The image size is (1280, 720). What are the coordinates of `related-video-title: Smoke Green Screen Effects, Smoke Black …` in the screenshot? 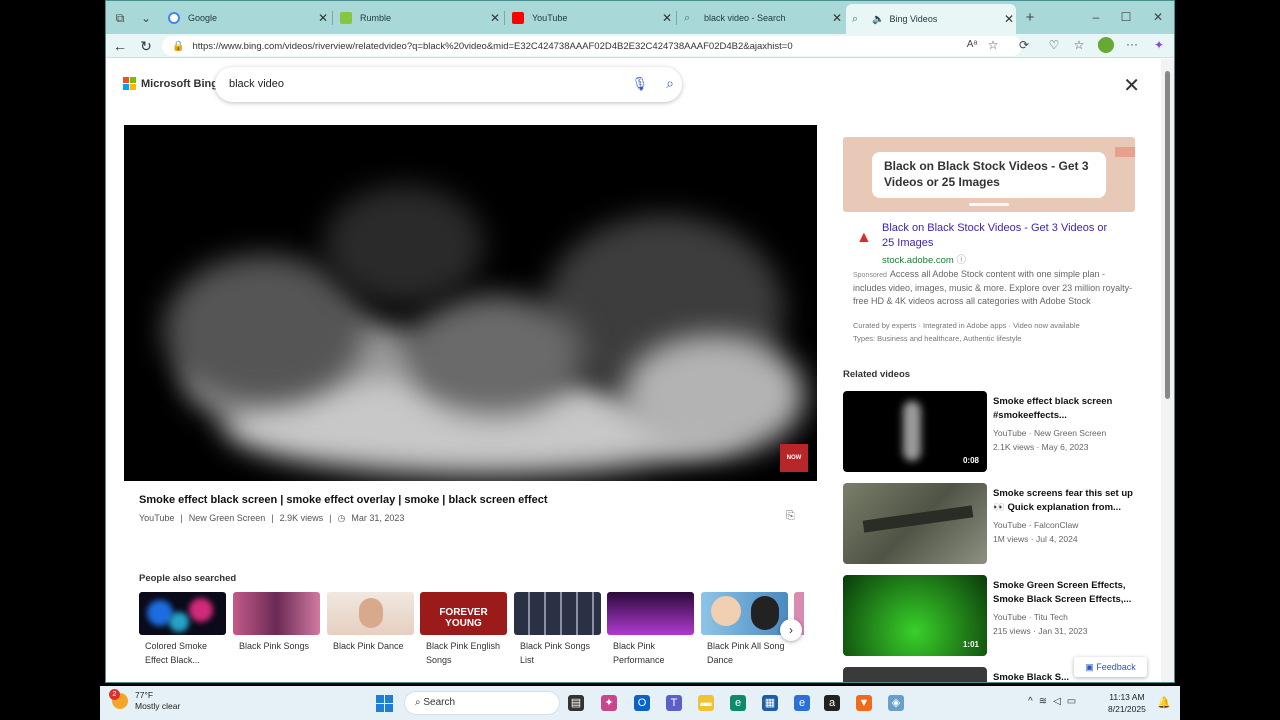 It's located at (1062, 592).